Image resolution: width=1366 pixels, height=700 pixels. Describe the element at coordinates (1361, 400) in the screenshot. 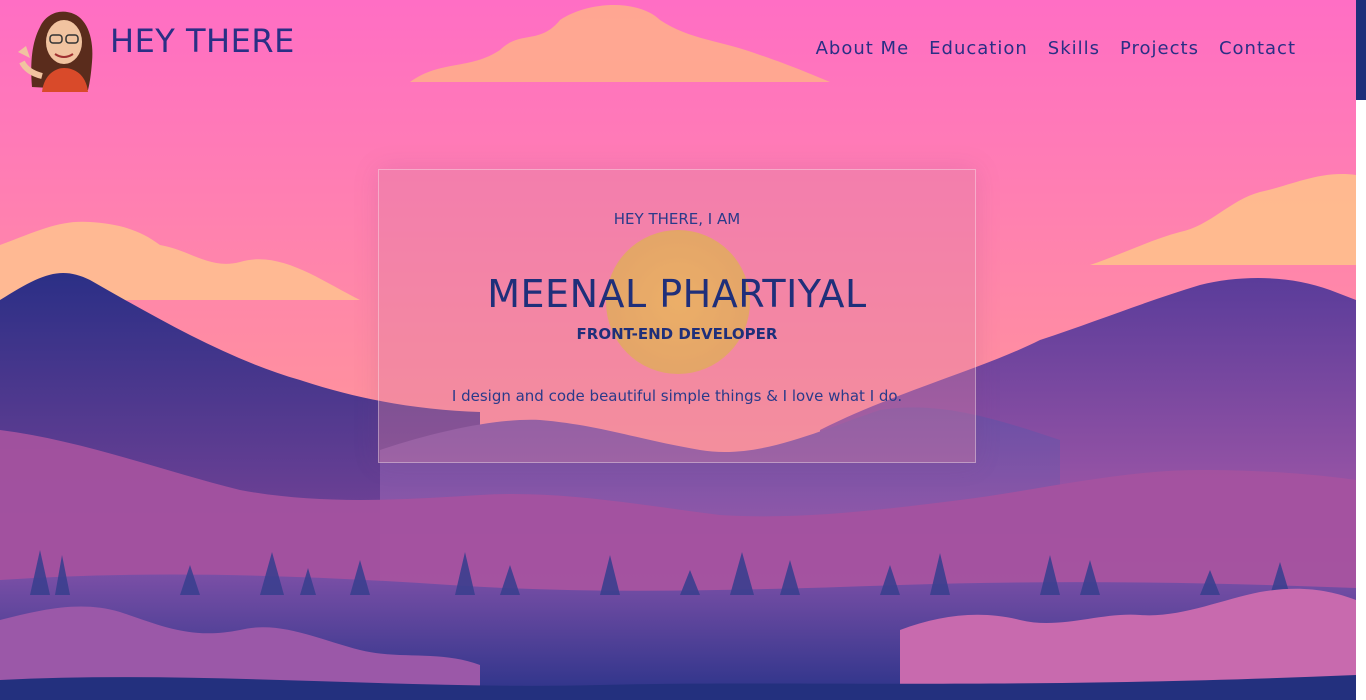

I see `scrollbar-track` at that location.